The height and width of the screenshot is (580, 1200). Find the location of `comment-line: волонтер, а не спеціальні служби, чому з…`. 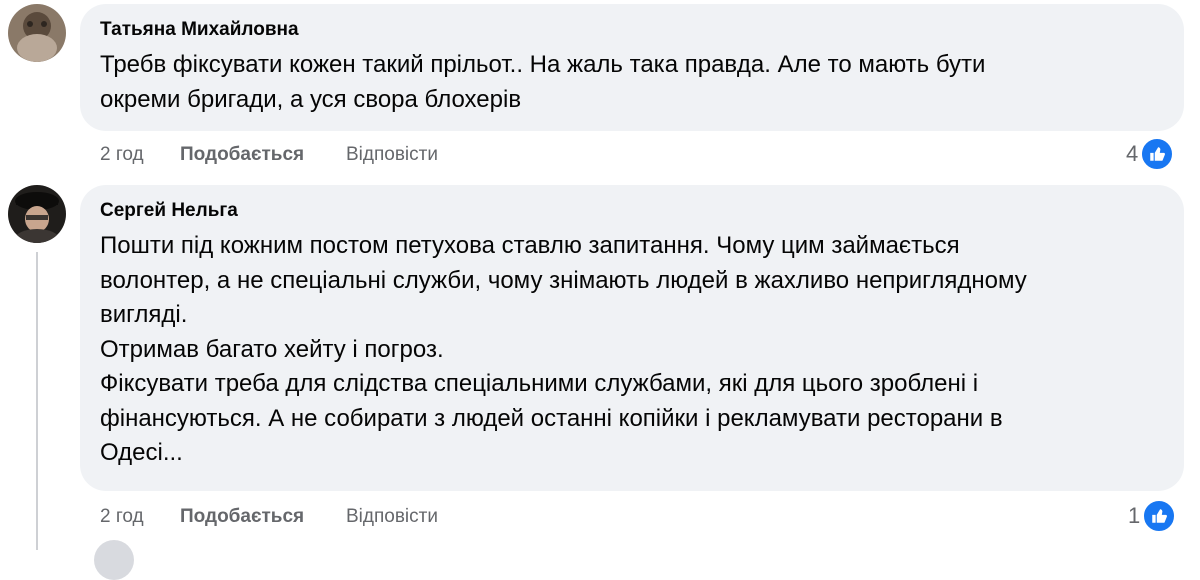

comment-line: волонтер, а не спеціальні служби, чому з… is located at coordinates (563, 280).